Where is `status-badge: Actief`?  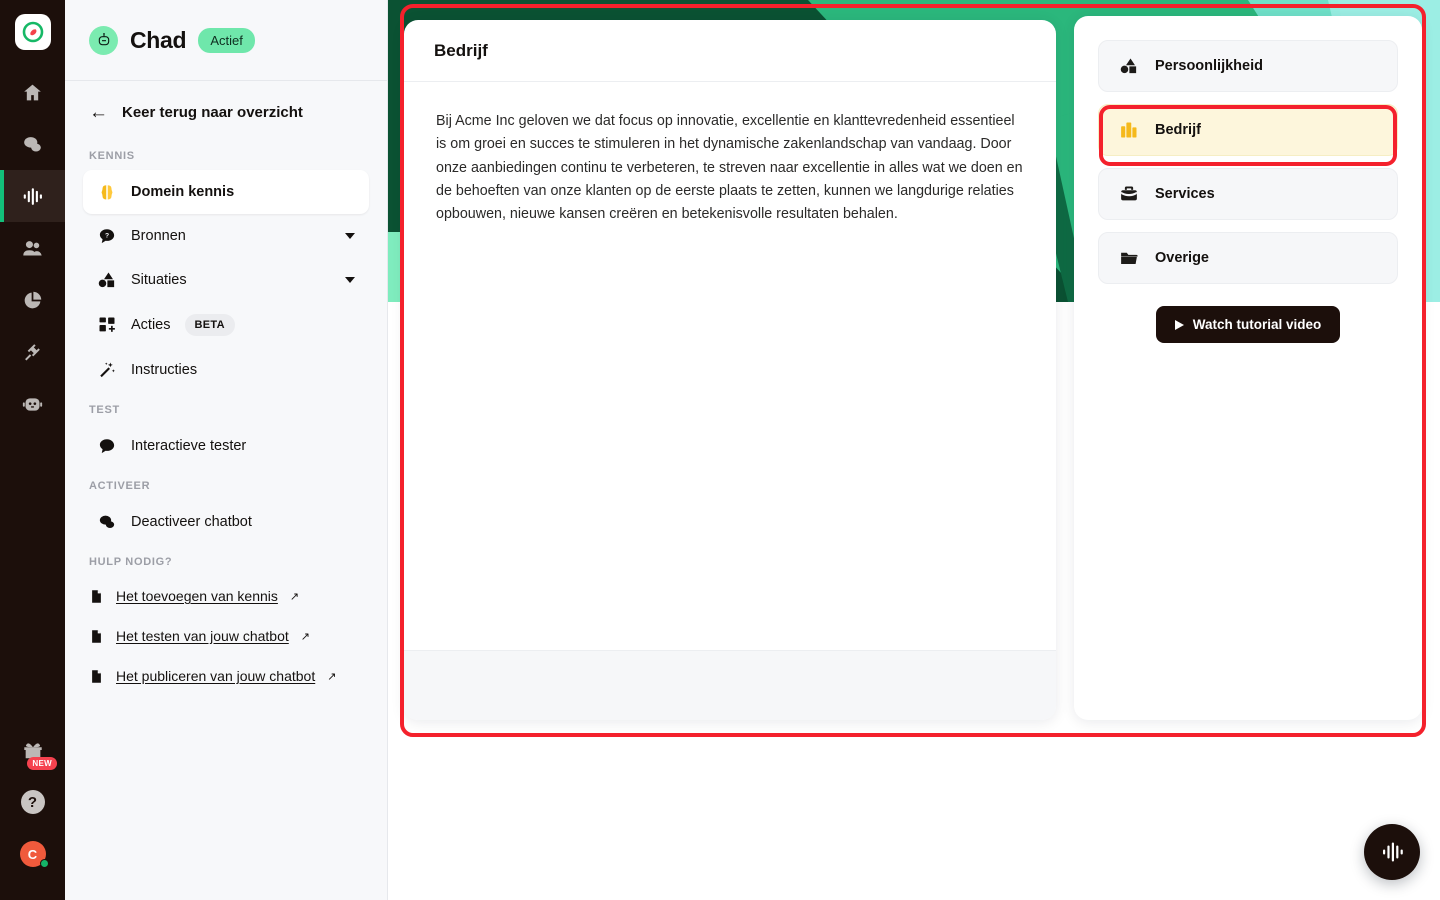
status-badge: Actief is located at coordinates (226, 40).